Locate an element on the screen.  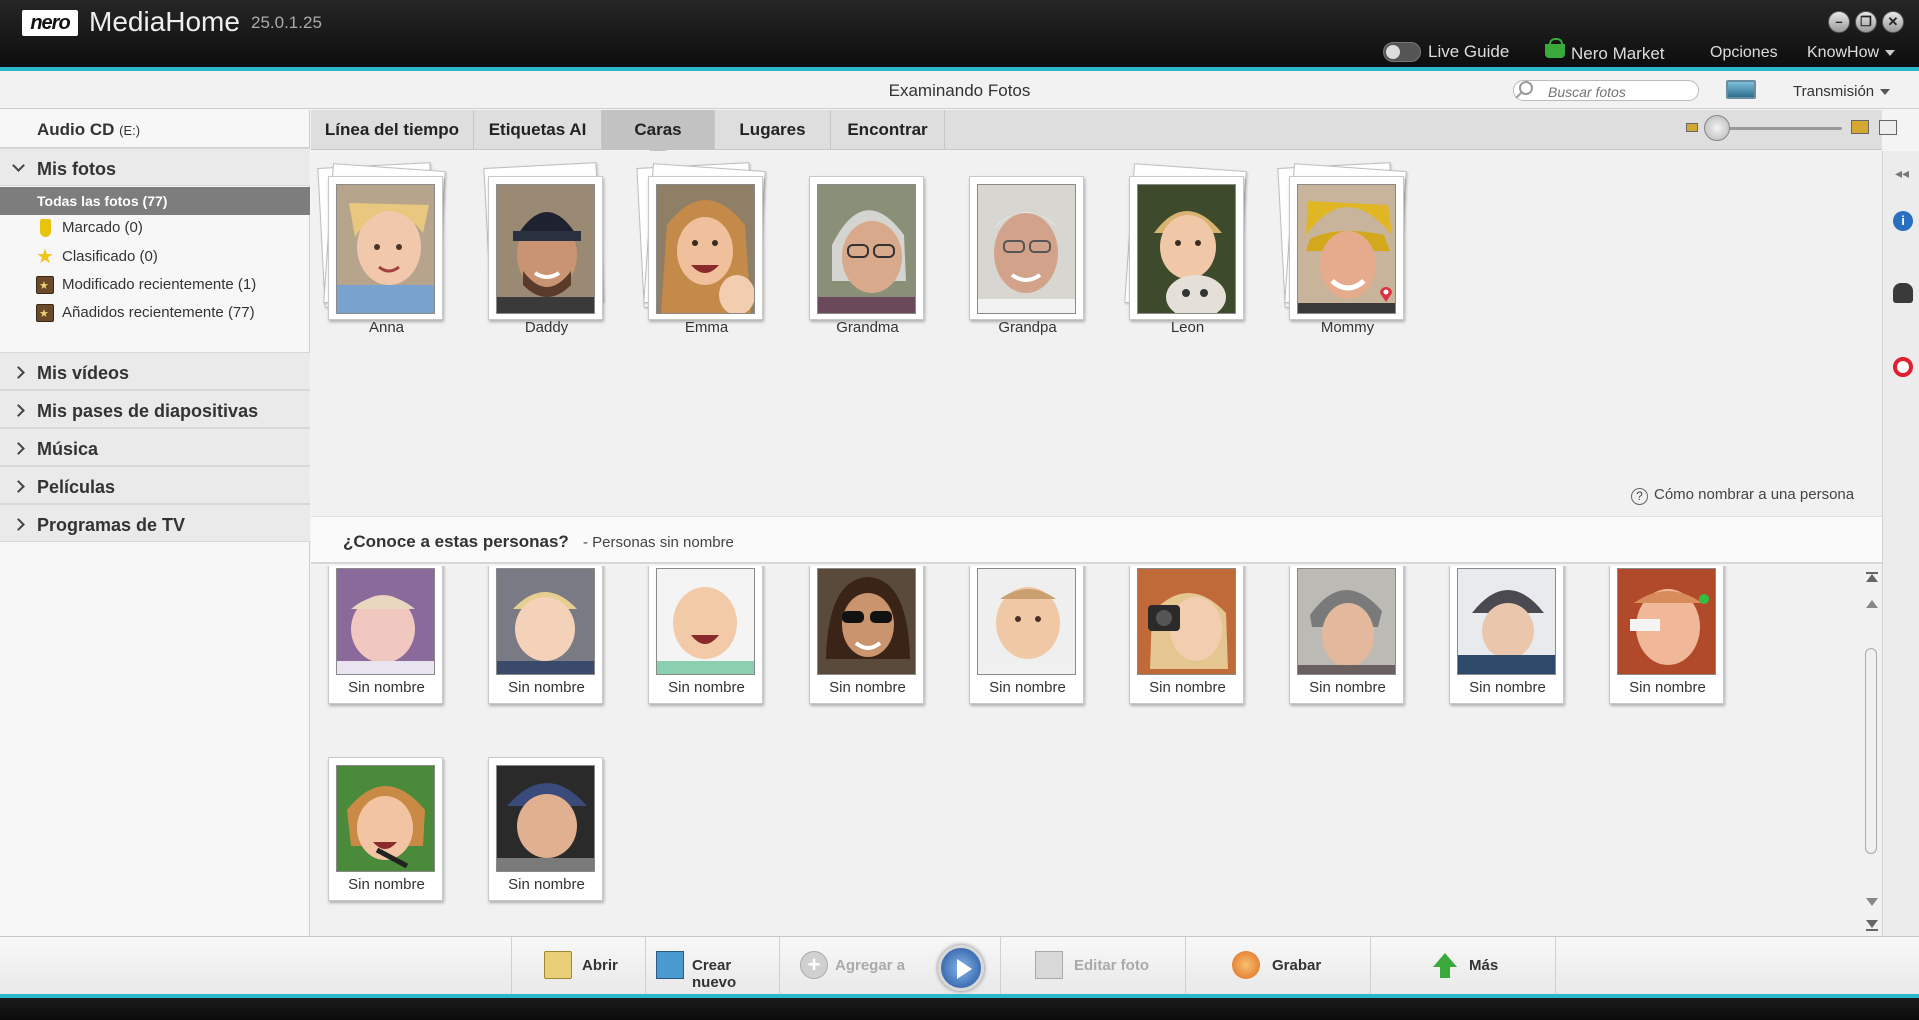
section-label: Mis vídeos is located at coordinates (83, 373).